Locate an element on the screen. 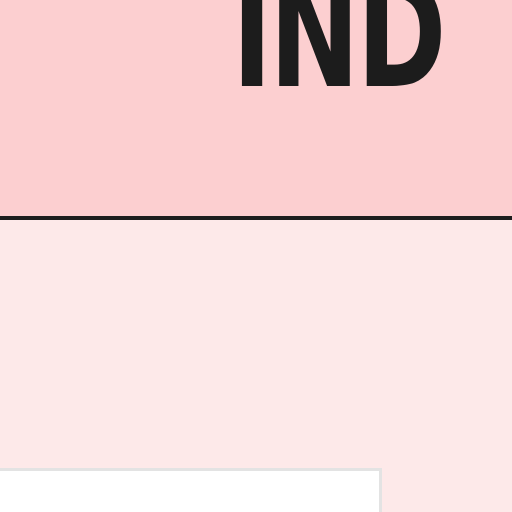  page-title: IND is located at coordinates (339, 61).